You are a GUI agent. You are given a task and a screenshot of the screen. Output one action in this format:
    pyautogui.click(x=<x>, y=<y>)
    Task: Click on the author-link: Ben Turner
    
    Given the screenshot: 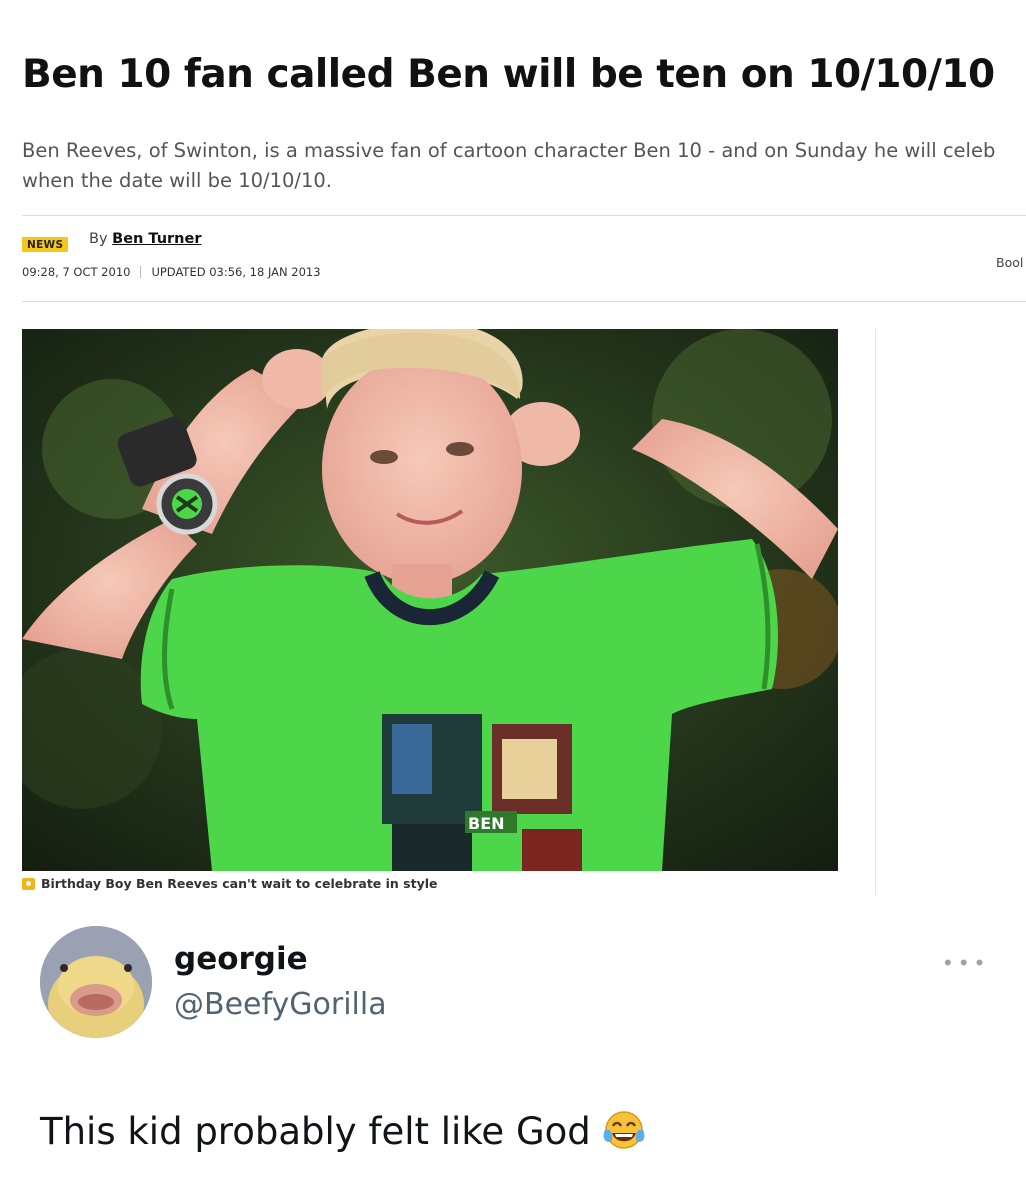 What is the action you would take?
    pyautogui.click(x=156, y=239)
    